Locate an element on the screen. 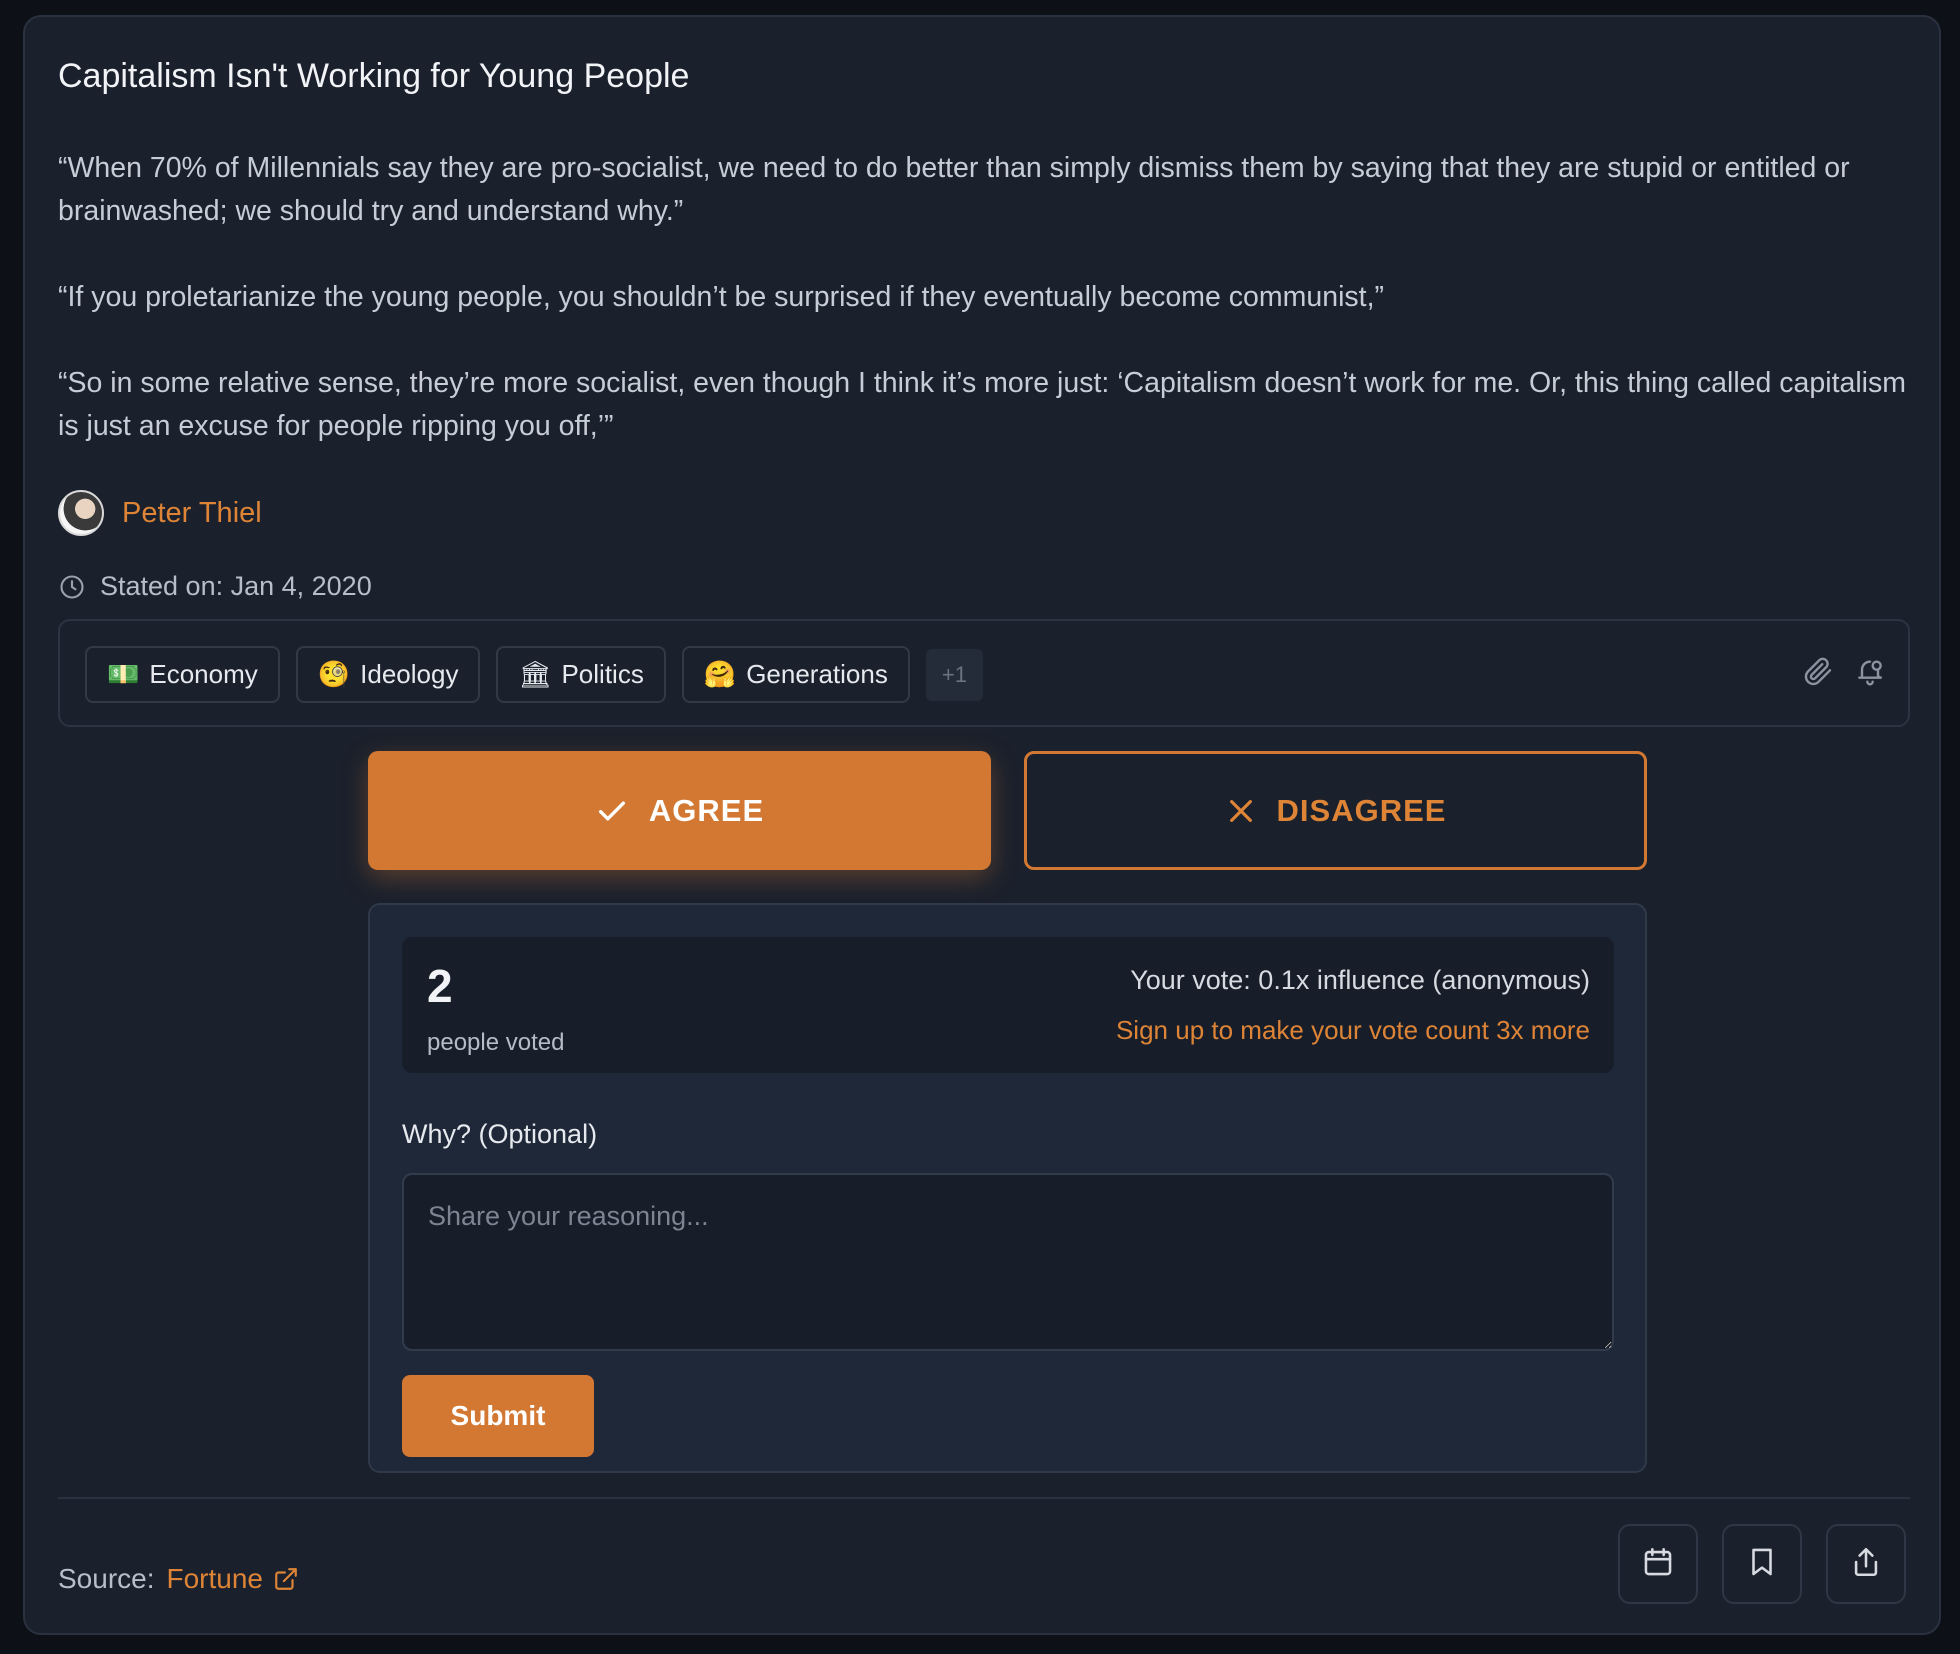 This screenshot has width=1960, height=1654. check-icon is located at coordinates (612, 811).